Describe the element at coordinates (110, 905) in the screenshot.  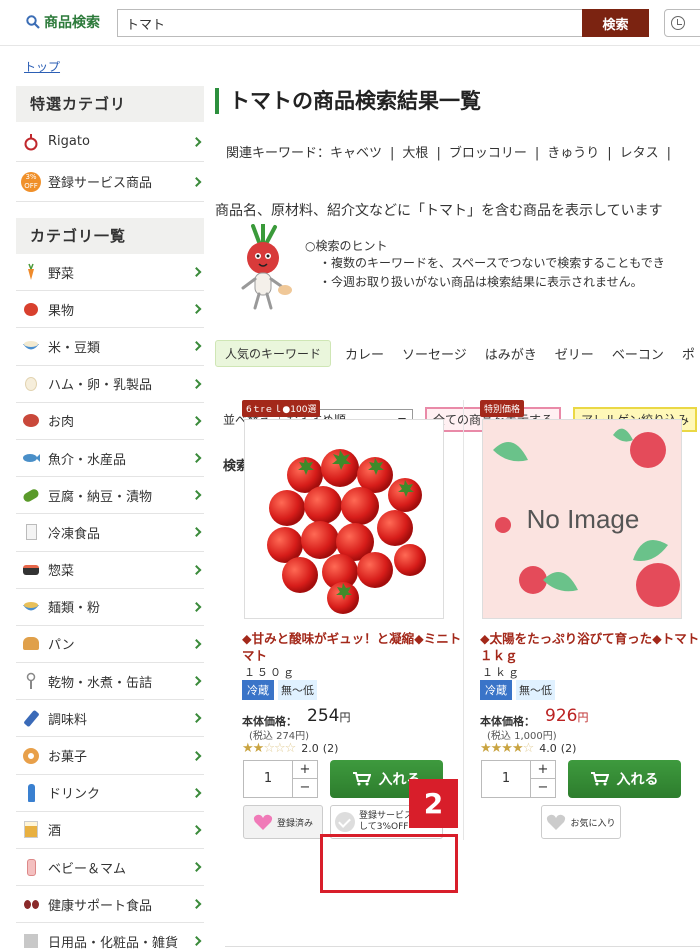
I see `sidebar-item-health: 健康サポート食品` at that location.